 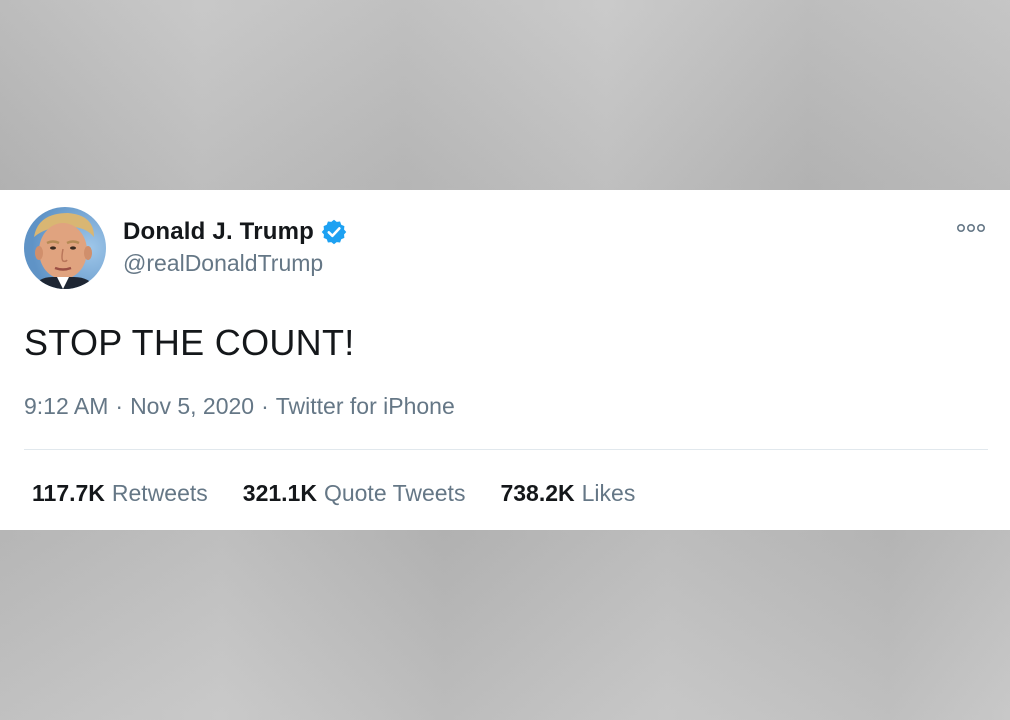 I want to click on tweet-text: STOP THE COUNT!, so click(x=189, y=342).